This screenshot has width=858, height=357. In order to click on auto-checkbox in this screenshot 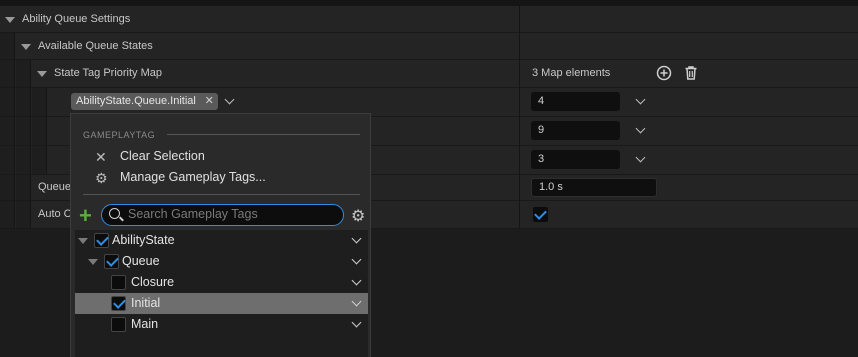, I will do `click(540, 214)`.